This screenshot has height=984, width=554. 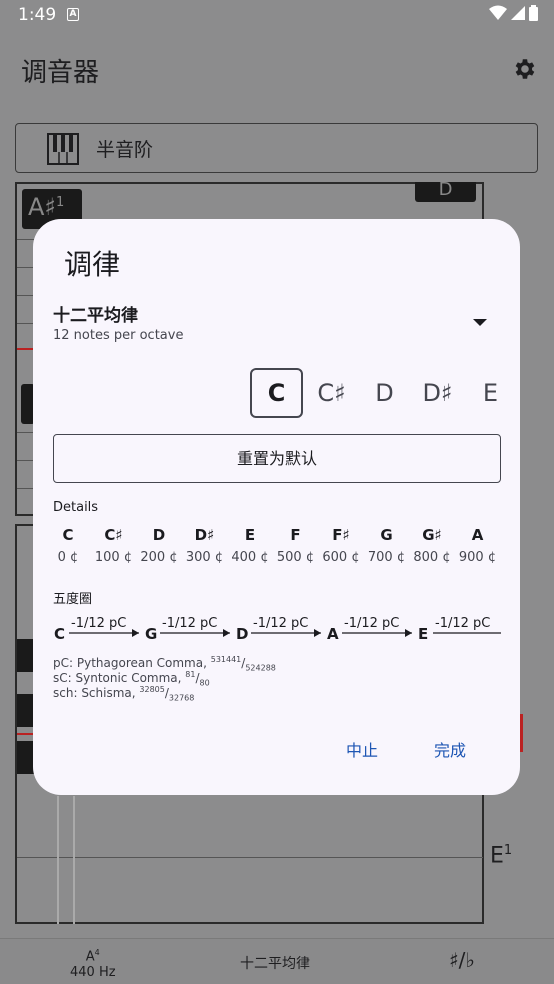 What do you see at coordinates (341, 535) in the screenshot?
I see `details-note: F♯` at bounding box center [341, 535].